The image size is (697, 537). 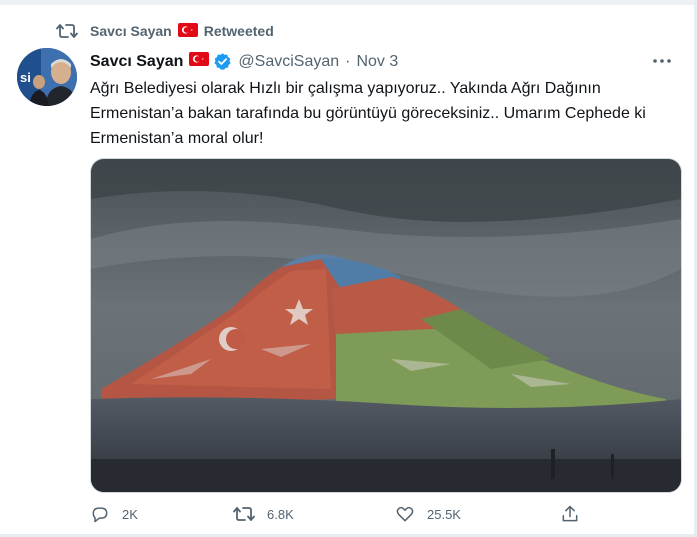 I want to click on share-button, so click(x=576, y=514).